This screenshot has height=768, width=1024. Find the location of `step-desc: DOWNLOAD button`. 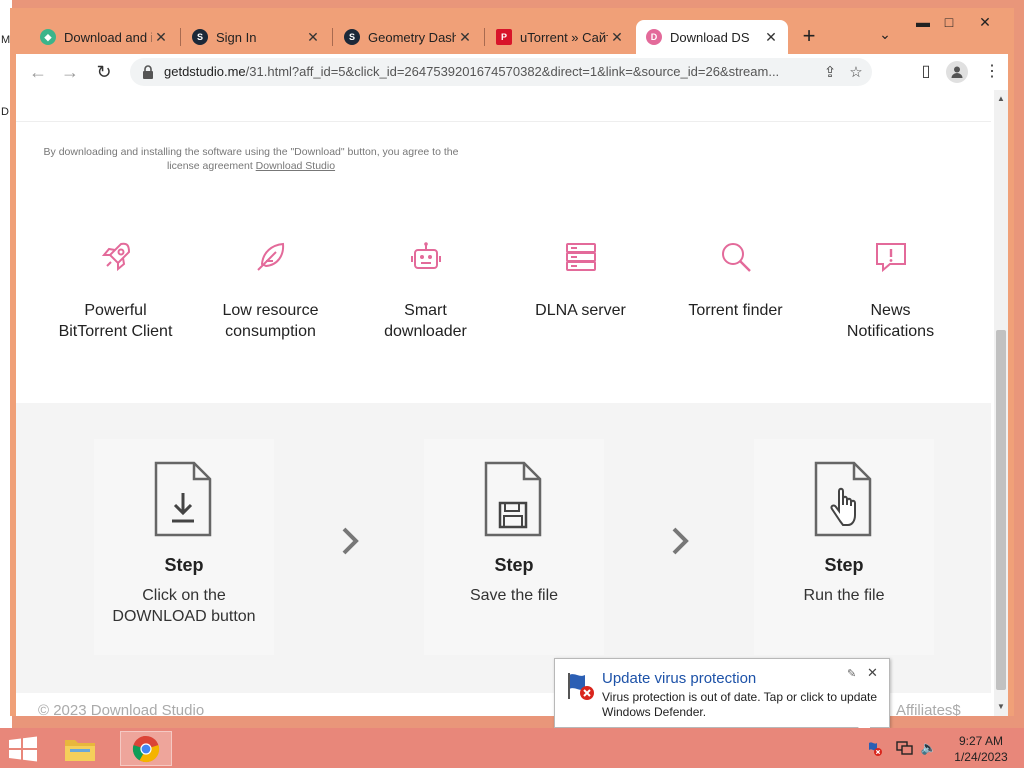

step-desc: DOWNLOAD button is located at coordinates (184, 616).